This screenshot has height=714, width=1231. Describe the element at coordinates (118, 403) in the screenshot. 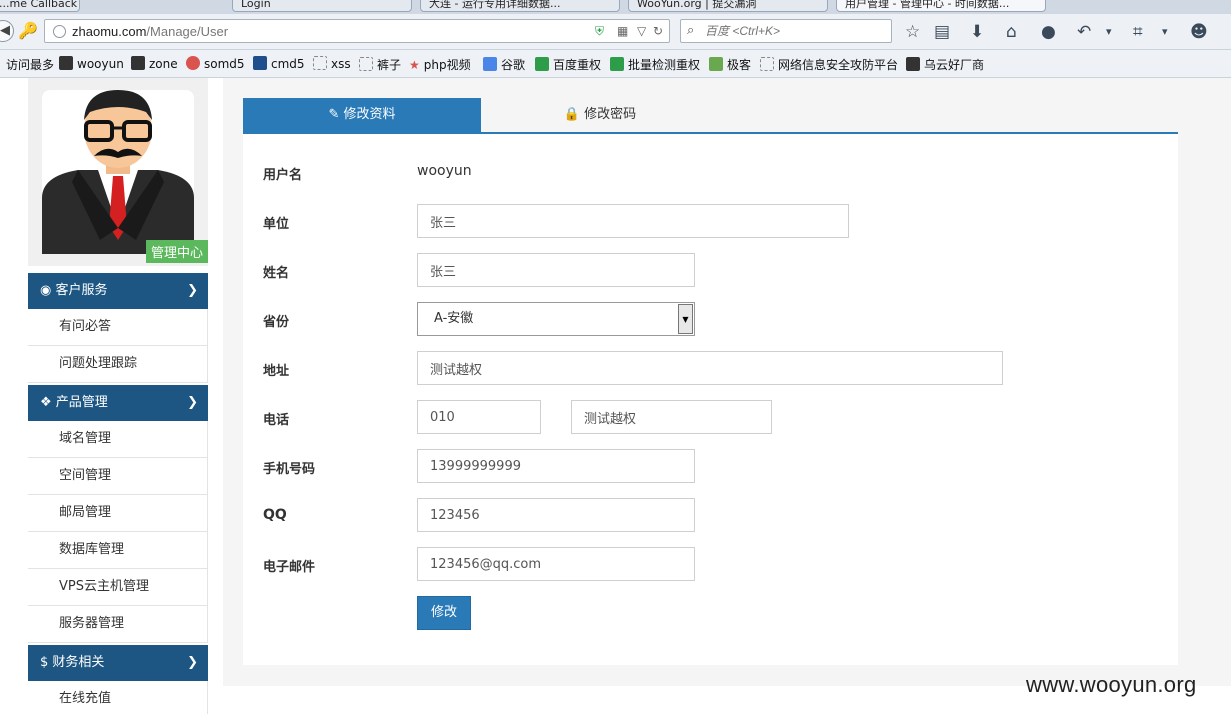

I see `menu-section-products: ❖ 产品管理 ❯` at that location.